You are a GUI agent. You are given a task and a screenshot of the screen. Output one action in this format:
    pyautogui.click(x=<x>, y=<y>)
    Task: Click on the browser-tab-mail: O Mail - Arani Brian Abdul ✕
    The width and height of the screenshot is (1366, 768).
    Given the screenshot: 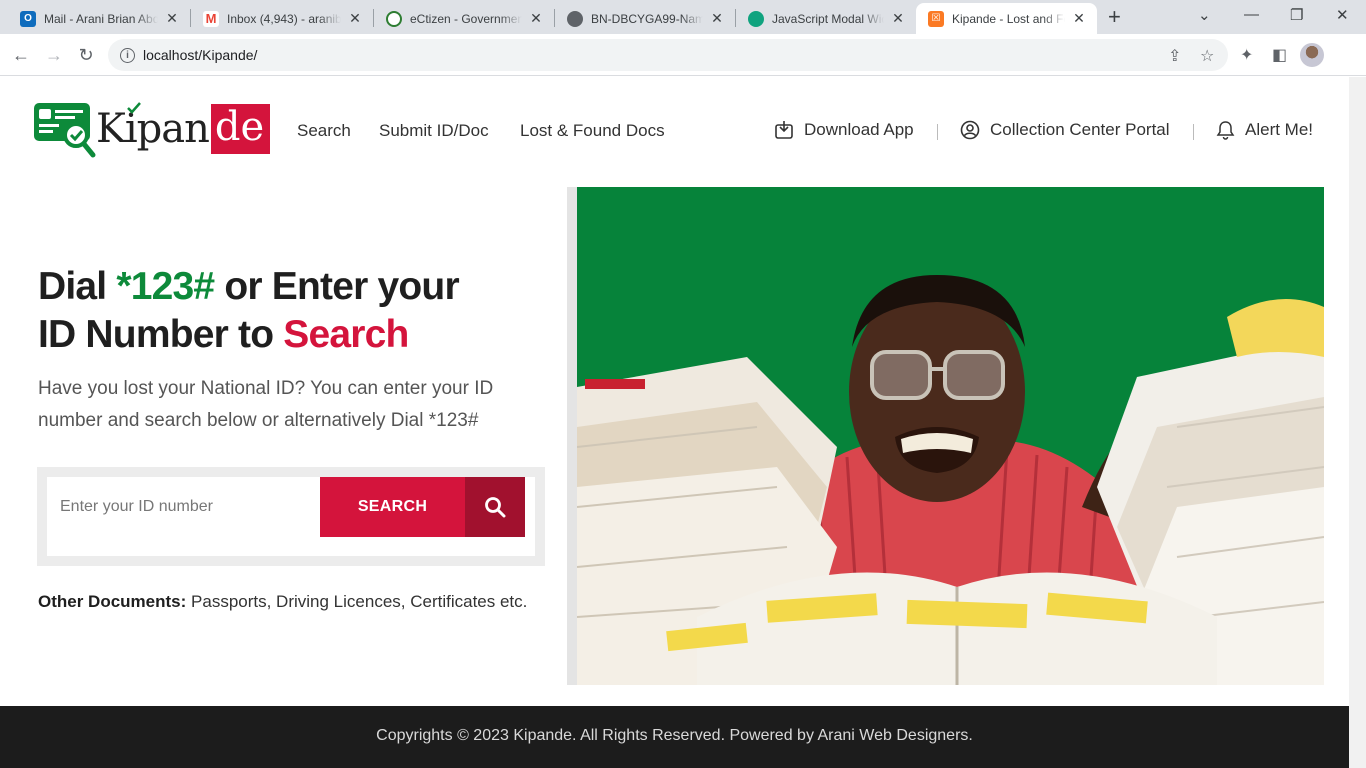 What is the action you would take?
    pyautogui.click(x=99, y=18)
    